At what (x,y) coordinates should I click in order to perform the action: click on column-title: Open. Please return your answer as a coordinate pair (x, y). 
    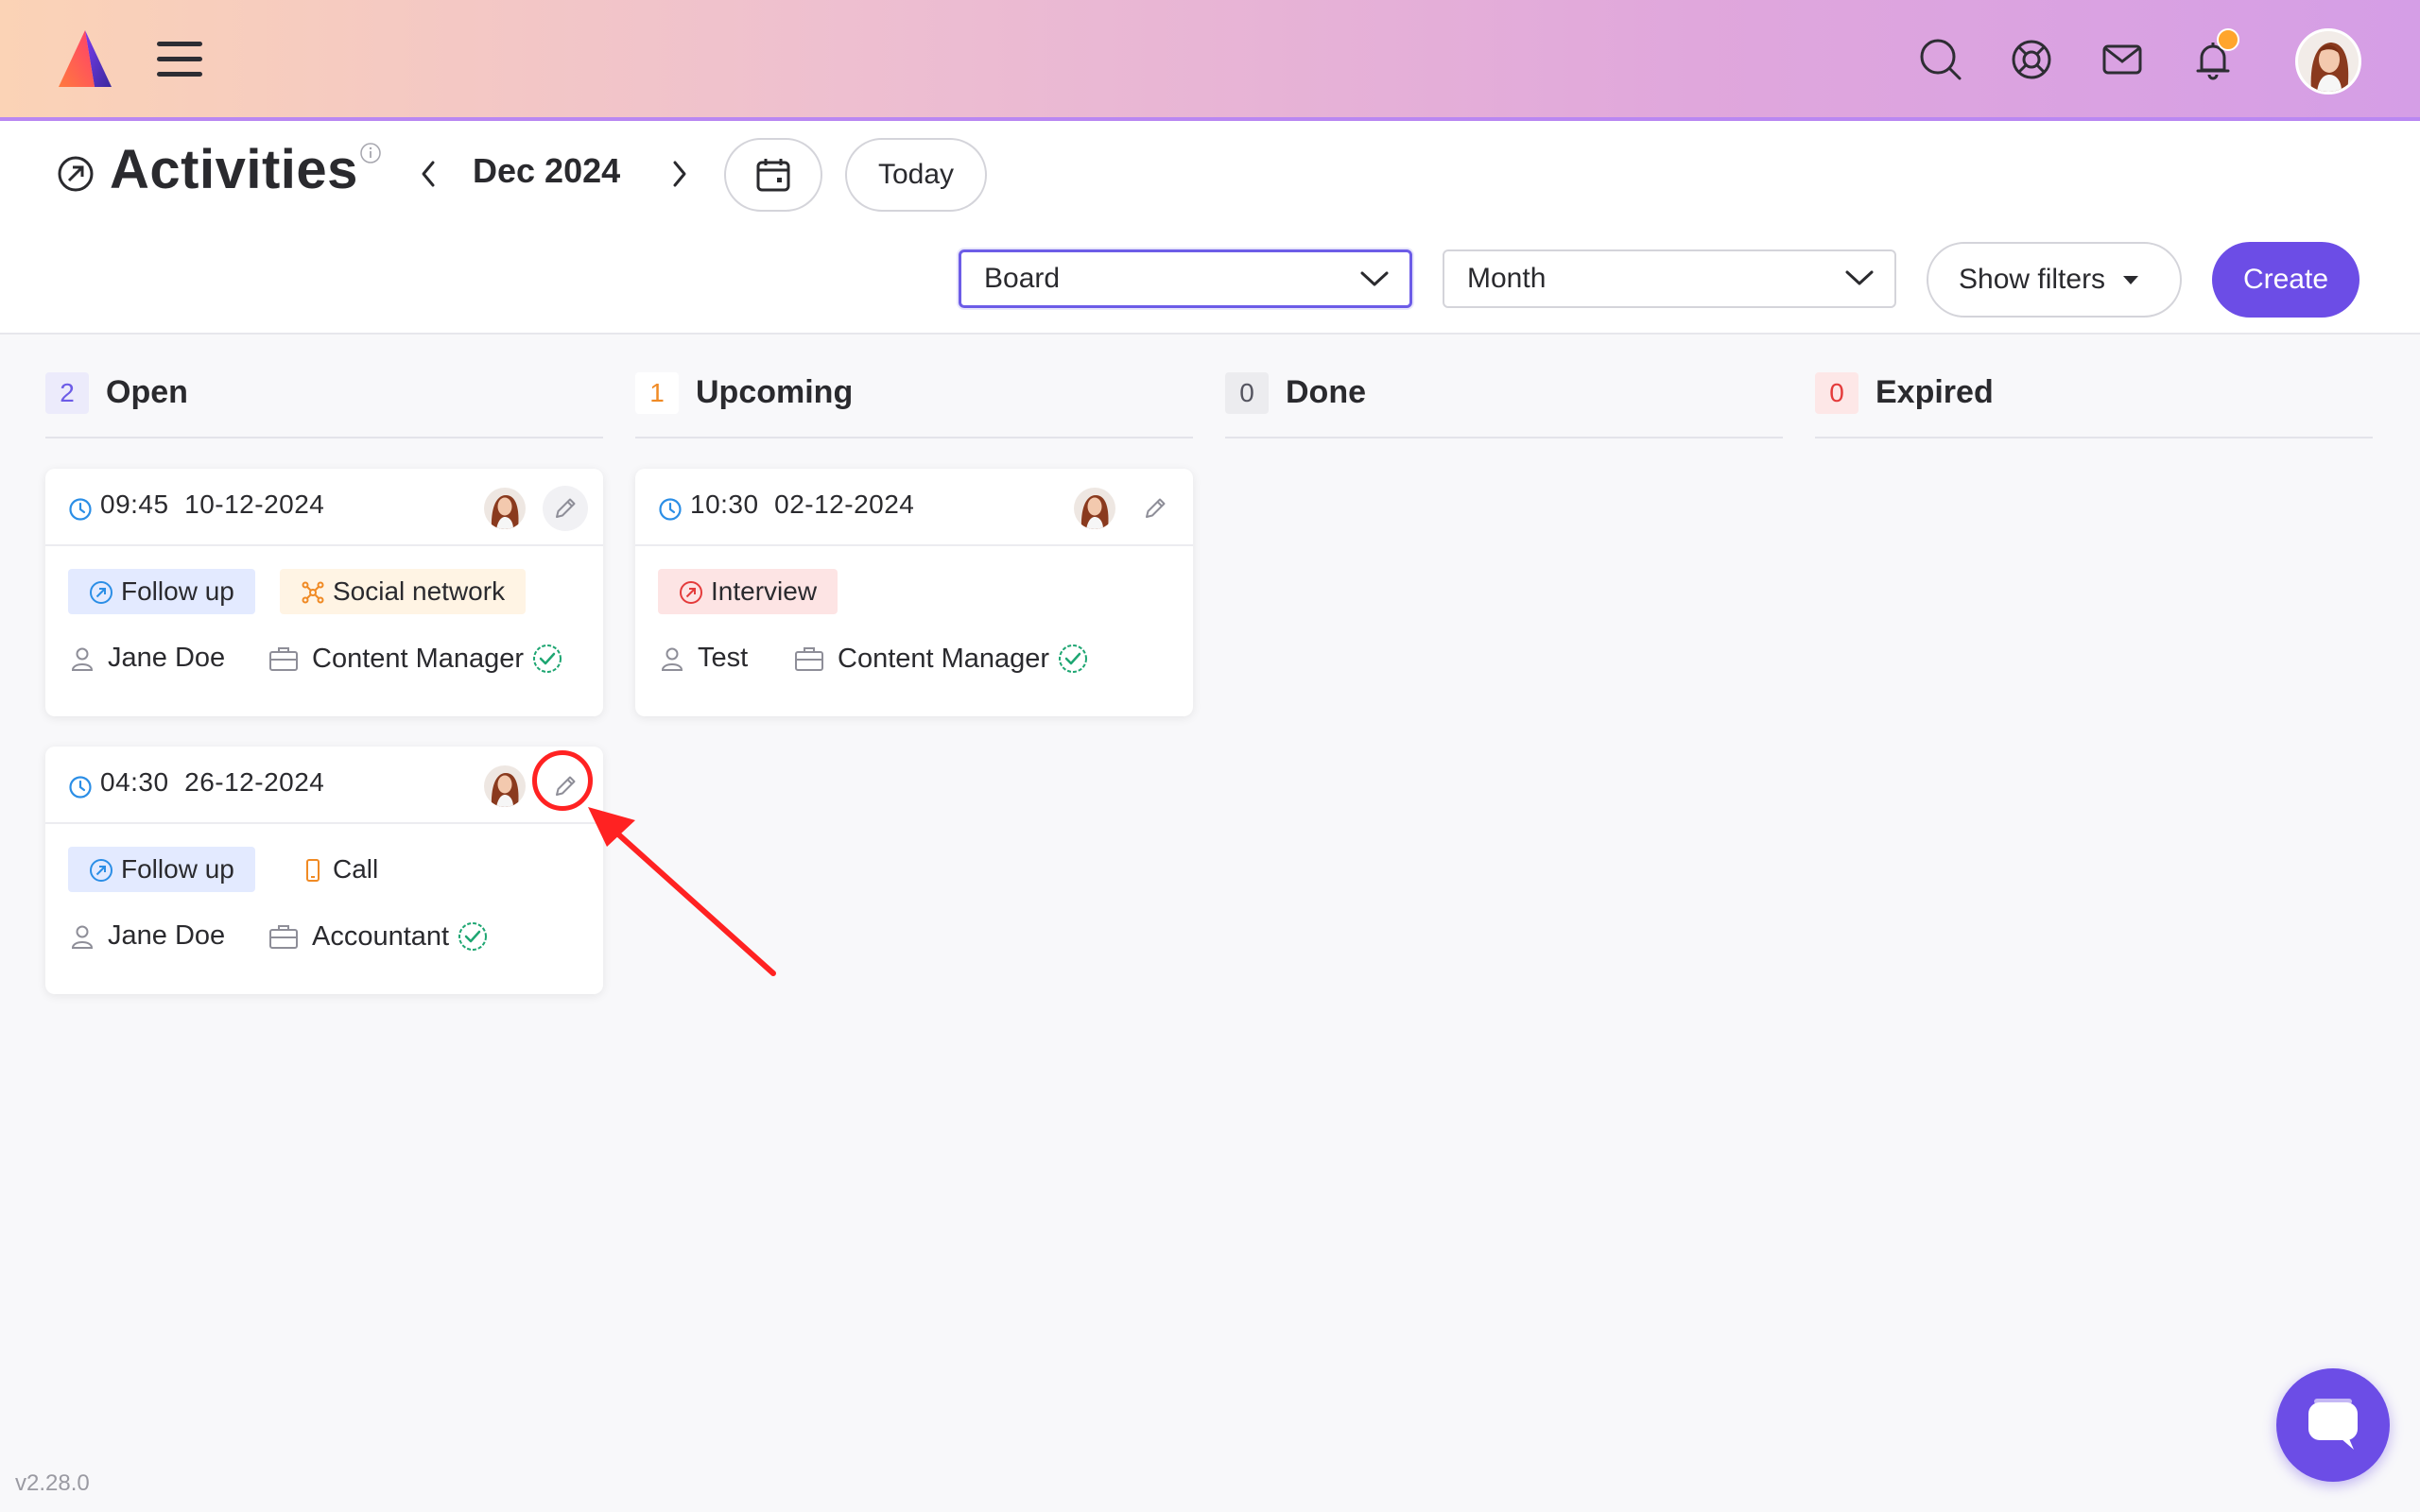
    Looking at the image, I should click on (147, 392).